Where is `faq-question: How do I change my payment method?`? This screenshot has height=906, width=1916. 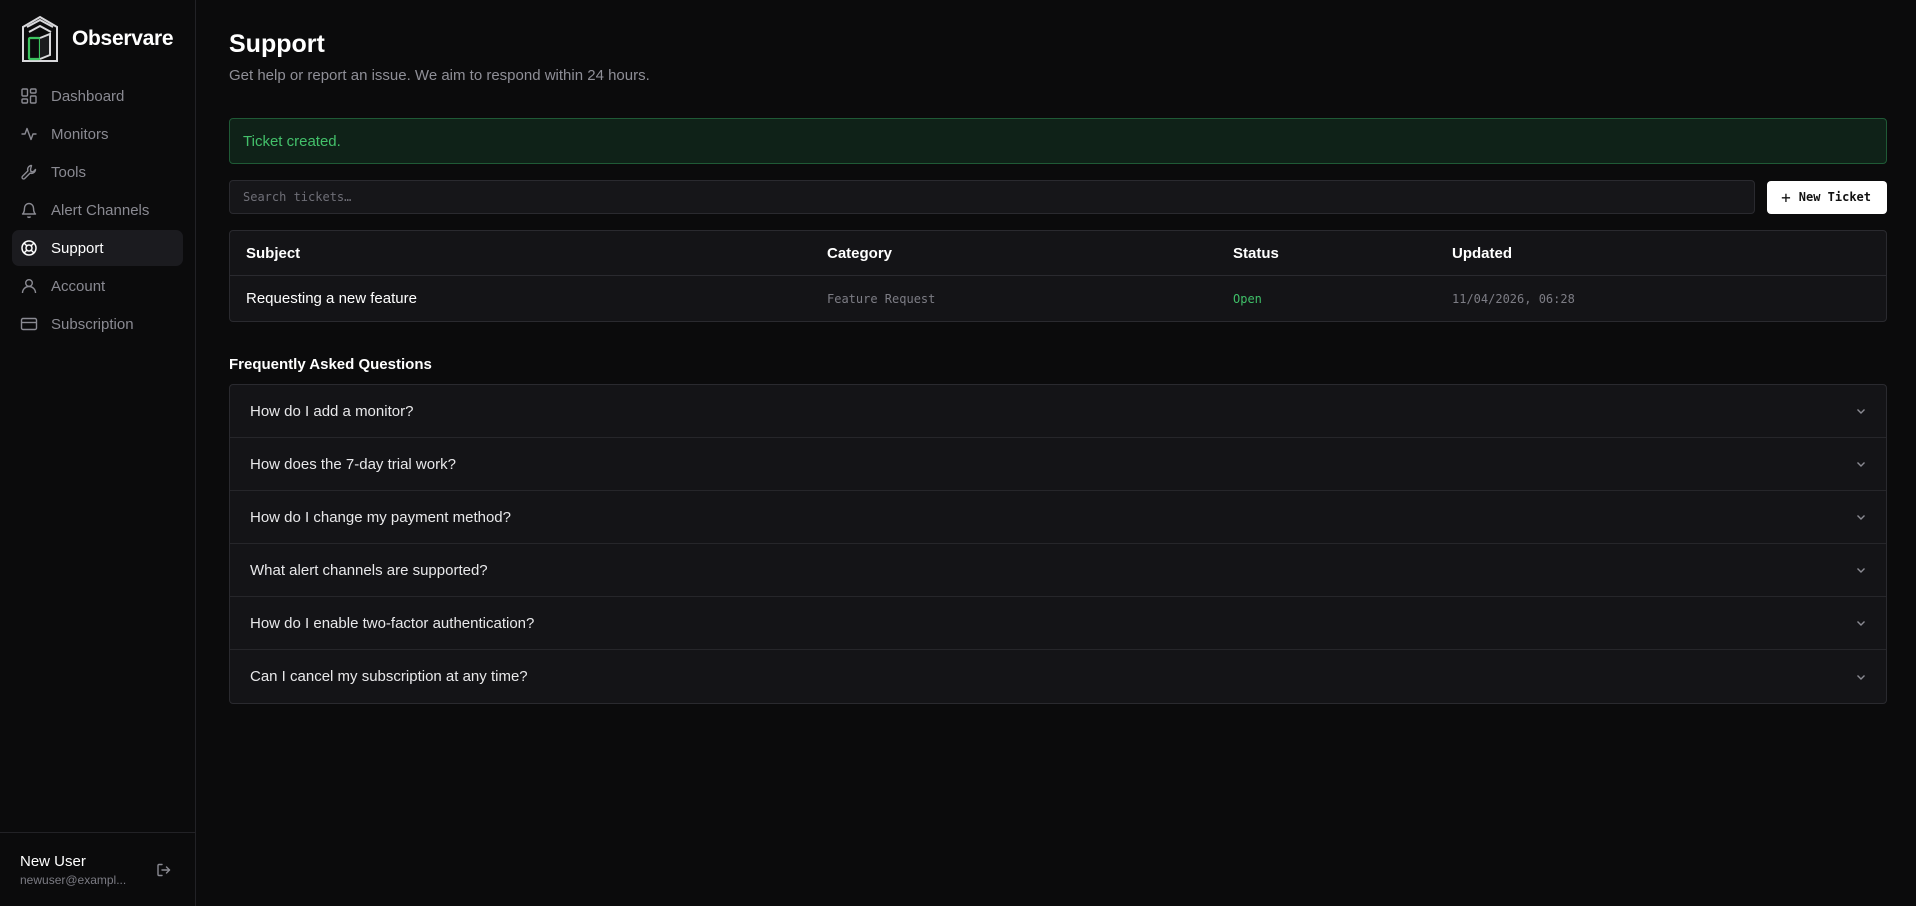
faq-question: How do I change my payment method? is located at coordinates (380, 517).